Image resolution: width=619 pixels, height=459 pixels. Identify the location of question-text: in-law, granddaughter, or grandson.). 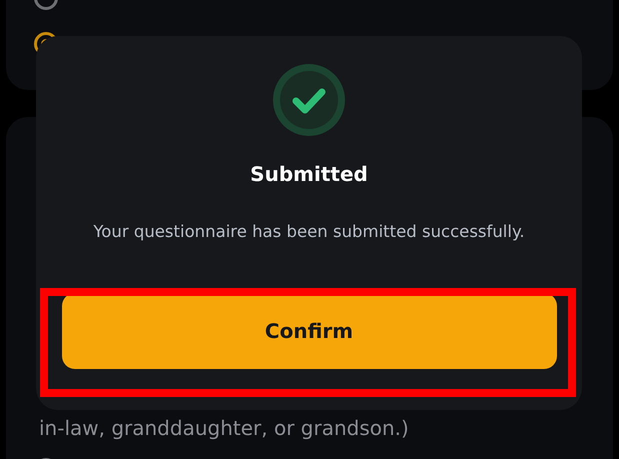
(224, 428).